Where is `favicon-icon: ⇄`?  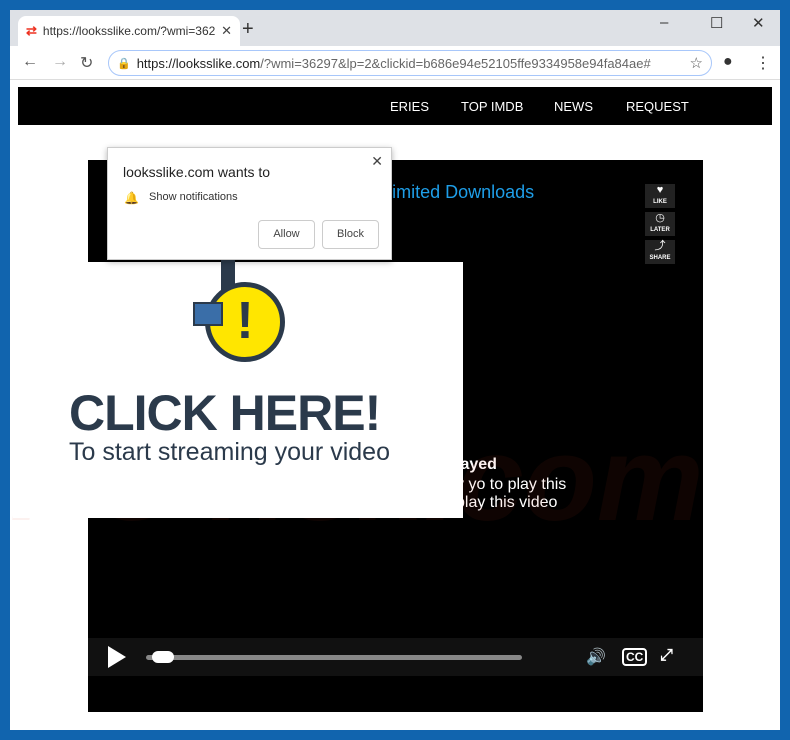
favicon-icon: ⇄ is located at coordinates (31, 30).